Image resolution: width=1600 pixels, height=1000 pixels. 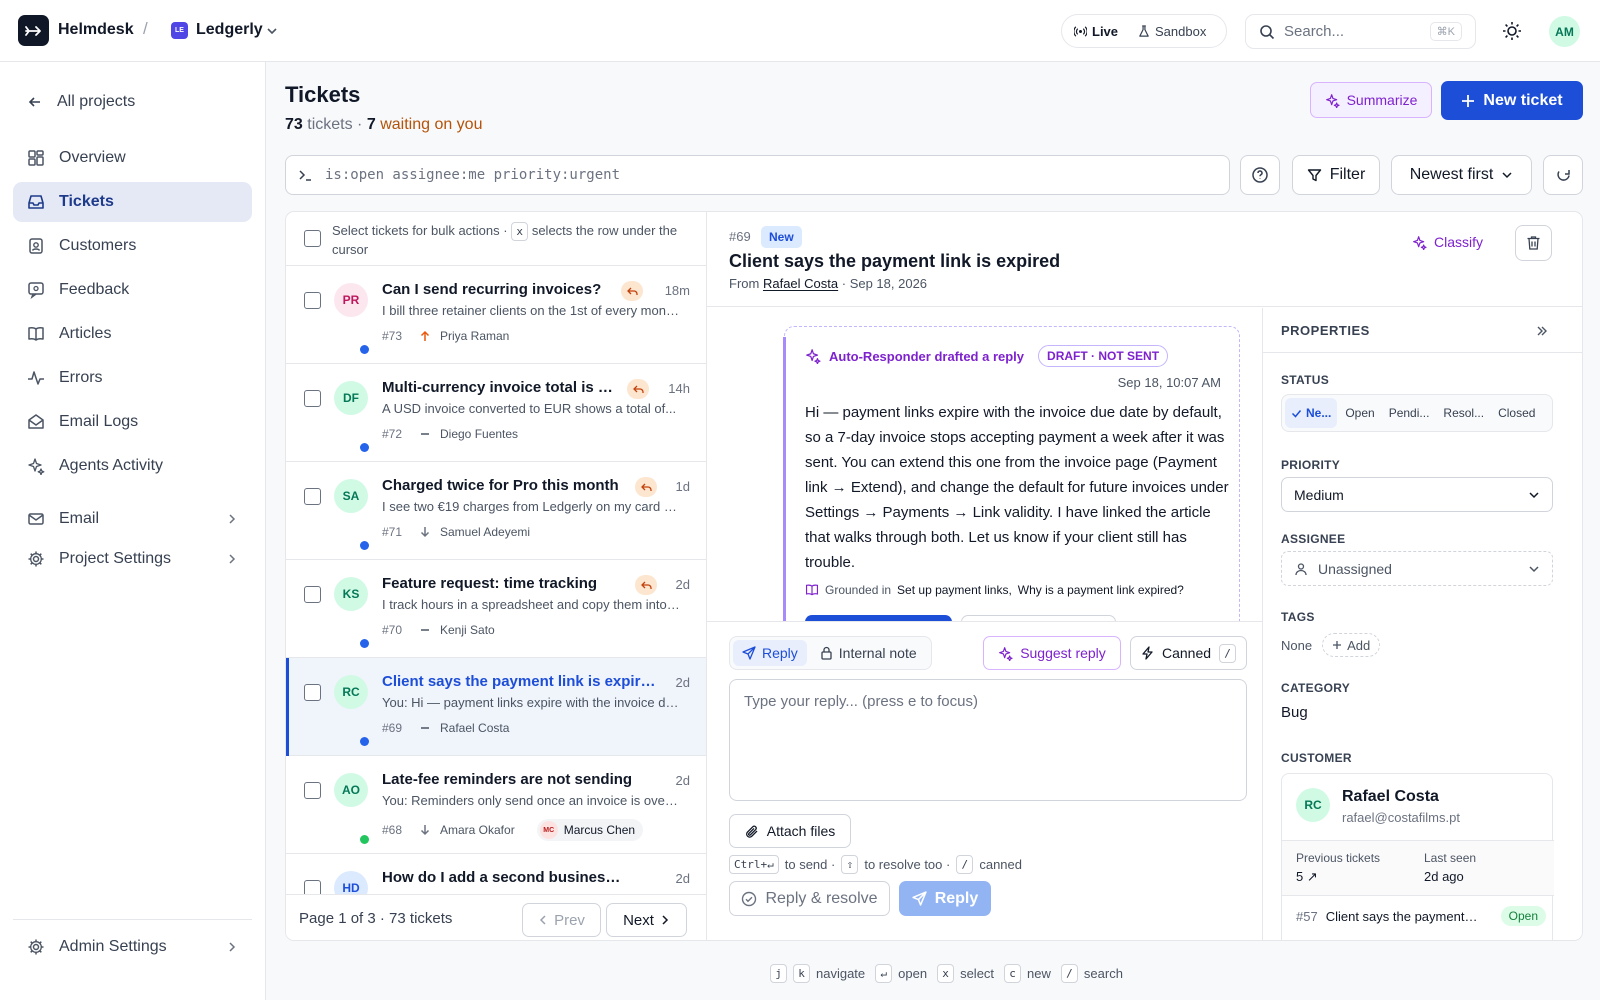 I want to click on ticket-customer: Priya Raman, so click(x=475, y=336).